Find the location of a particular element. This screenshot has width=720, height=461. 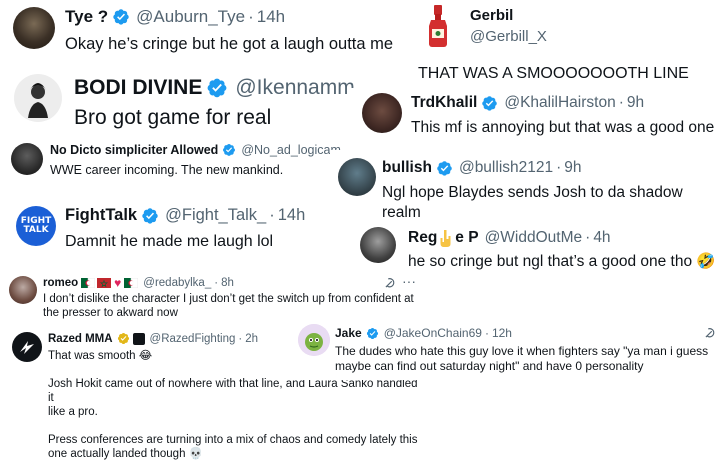

timestamp: 2h is located at coordinates (251, 339).